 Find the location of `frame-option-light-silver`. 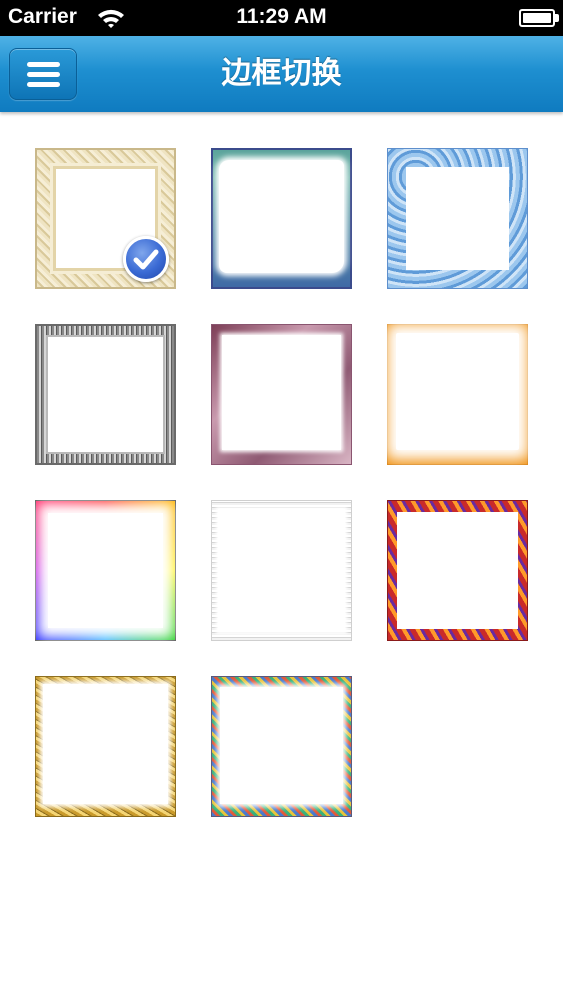

frame-option-light-silver is located at coordinates (281, 570).